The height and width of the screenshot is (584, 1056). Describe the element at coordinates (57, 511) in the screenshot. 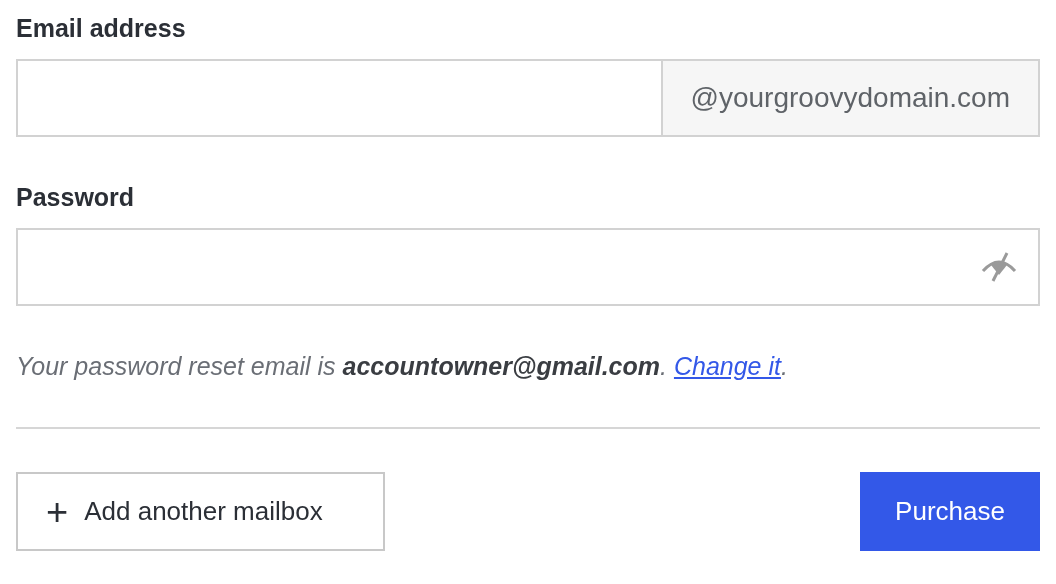

I see `plus-icon: +` at that location.